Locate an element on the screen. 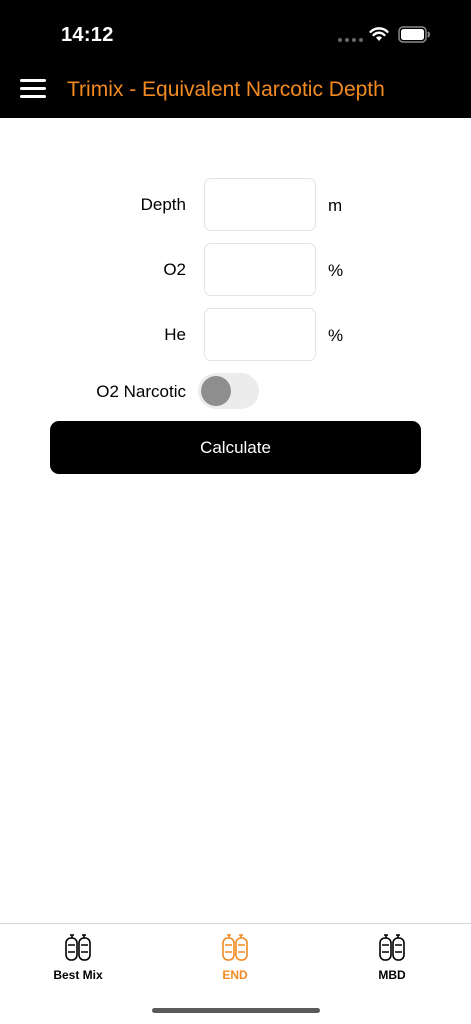 The width and height of the screenshot is (471, 1024). he-input is located at coordinates (260, 334).